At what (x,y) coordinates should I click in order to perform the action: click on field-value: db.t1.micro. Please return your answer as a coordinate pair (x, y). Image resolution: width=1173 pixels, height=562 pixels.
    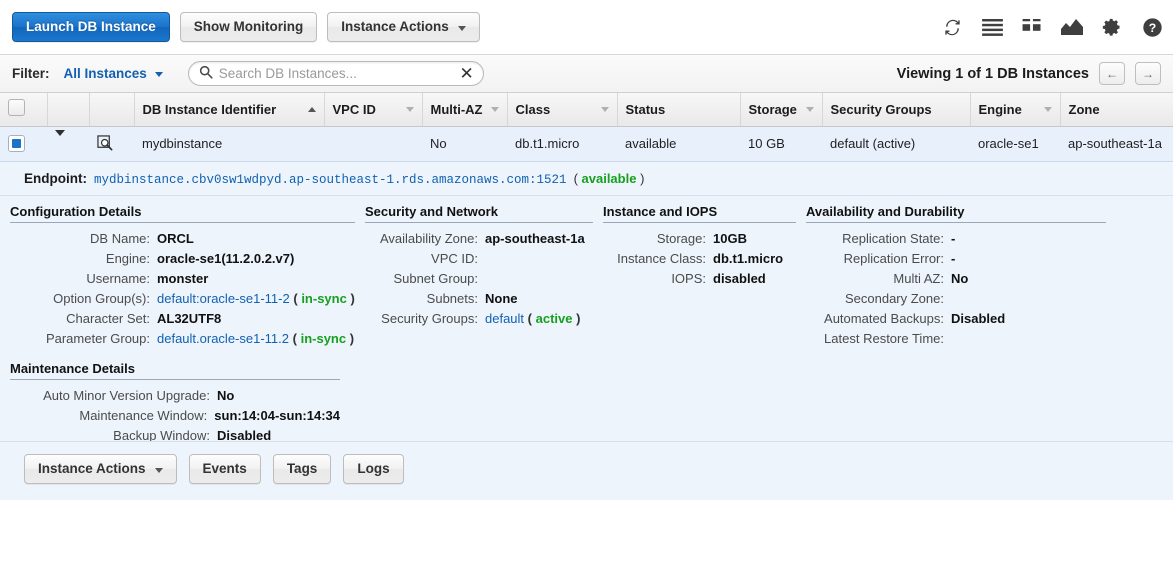
    Looking at the image, I should click on (748, 258).